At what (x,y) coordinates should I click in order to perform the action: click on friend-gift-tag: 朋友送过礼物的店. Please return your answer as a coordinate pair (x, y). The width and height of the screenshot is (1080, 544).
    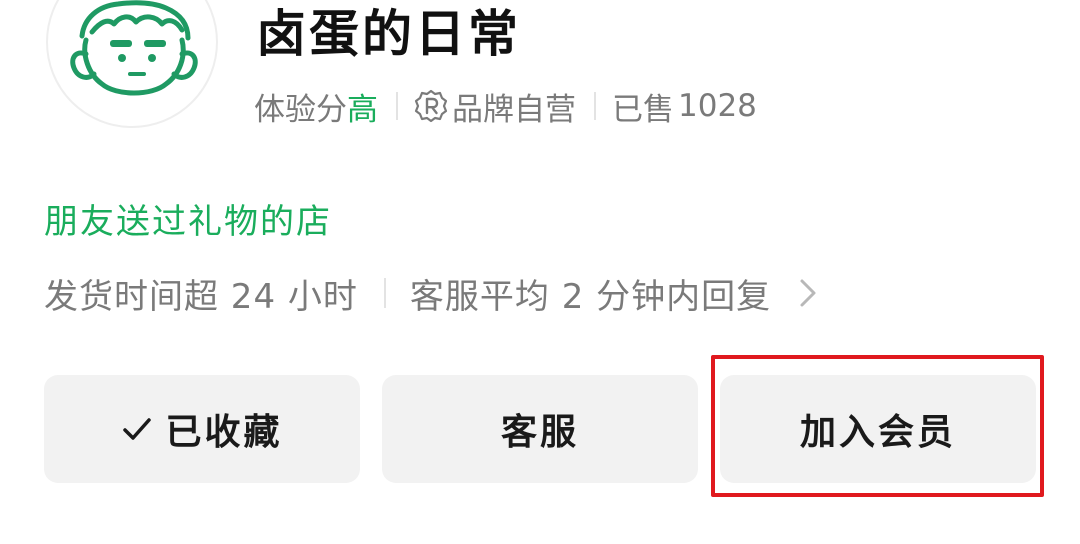
    Looking at the image, I should click on (188, 222).